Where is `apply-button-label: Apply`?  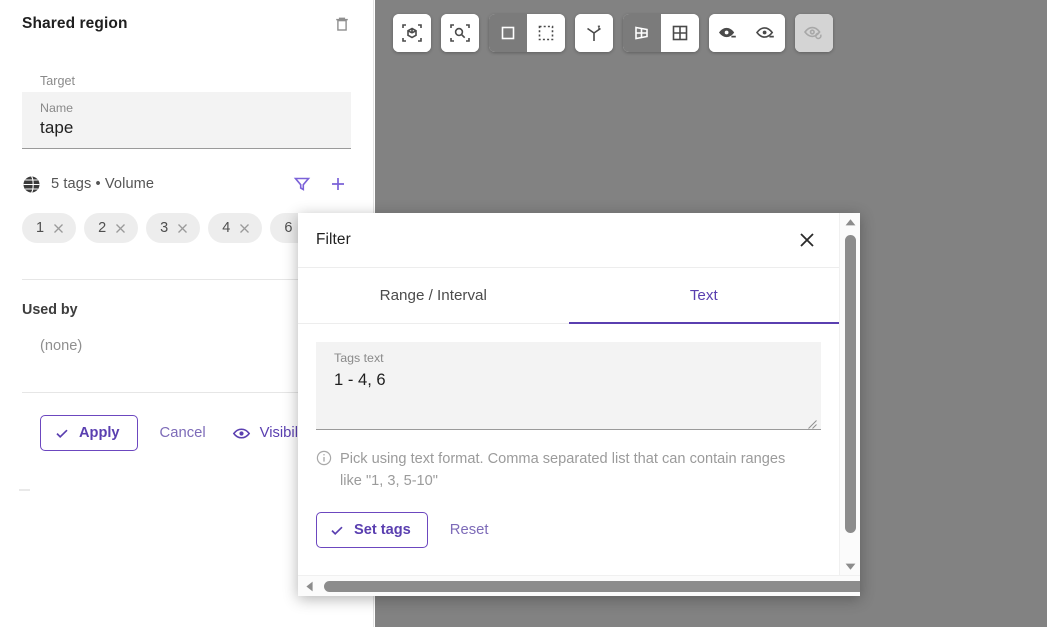
apply-button-label: Apply is located at coordinates (99, 433).